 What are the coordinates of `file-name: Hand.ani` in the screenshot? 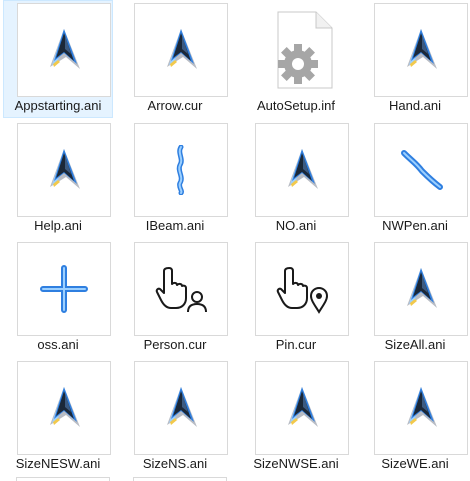 It's located at (415, 105).